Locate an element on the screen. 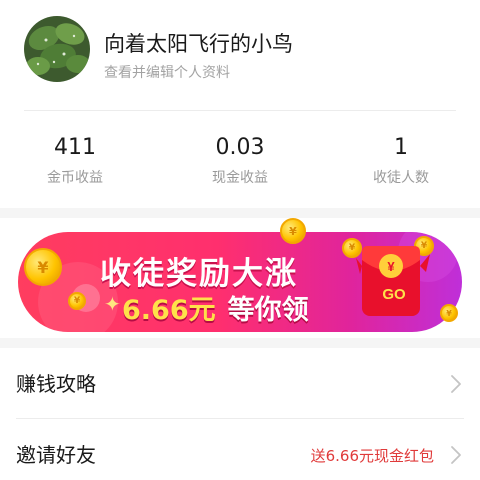 Image resolution: width=480 pixels, height=480 pixels. banner-subline: 6.66元 等你领 is located at coordinates (215, 307).